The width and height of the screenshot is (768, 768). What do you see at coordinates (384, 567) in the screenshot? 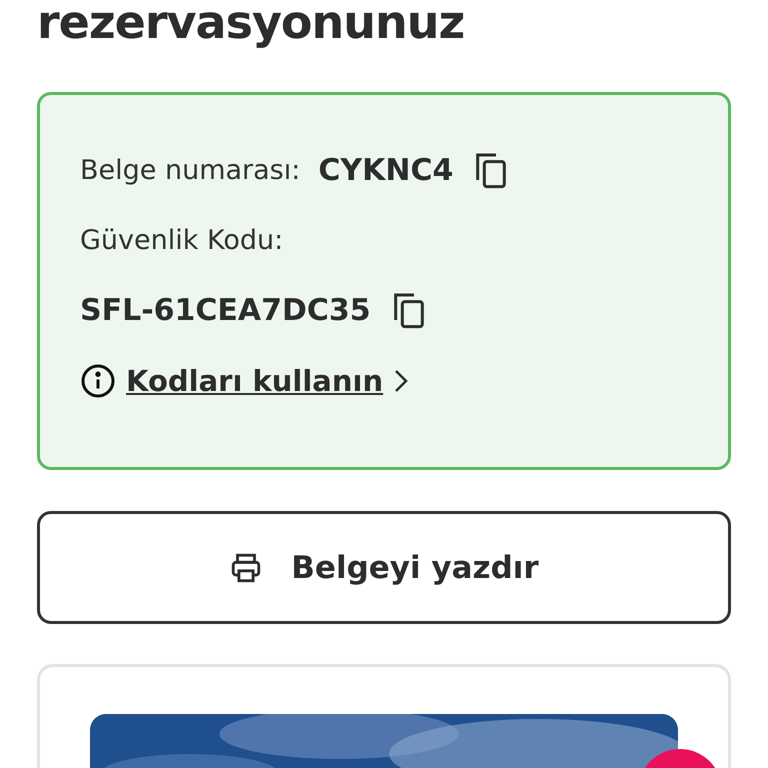
I see `print-button: Belgeyi yazdır` at bounding box center [384, 567].